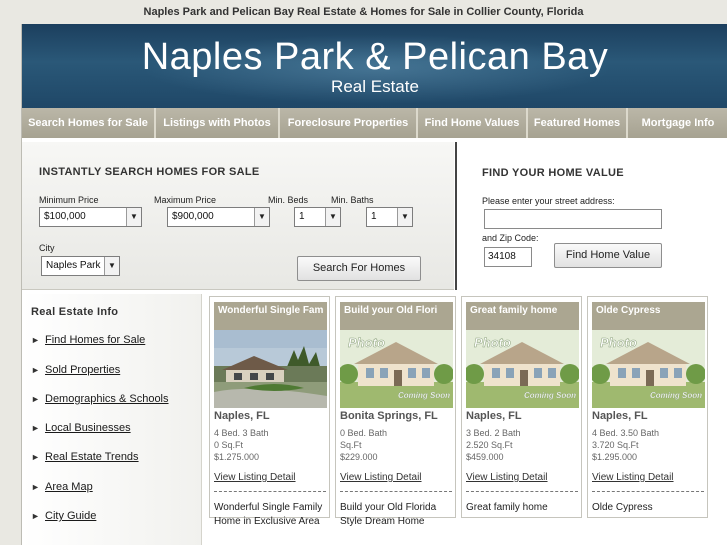 This screenshot has width=727, height=545. What do you see at coordinates (648, 316) in the screenshot?
I see `listing-headline: Olde Cypress` at bounding box center [648, 316].